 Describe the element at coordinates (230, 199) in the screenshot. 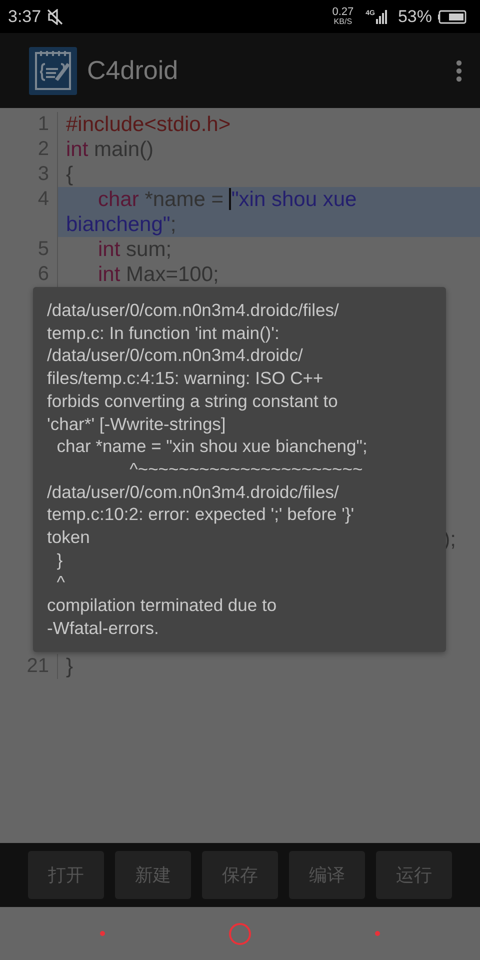

I see `text-cursor` at that location.